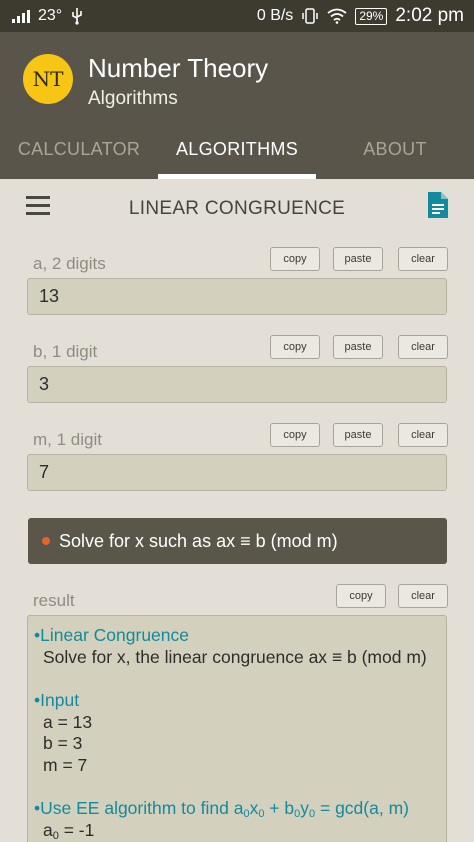 The image size is (474, 842). Describe the element at coordinates (358, 435) in the screenshot. I see `field-m-paste-button: paste` at that location.